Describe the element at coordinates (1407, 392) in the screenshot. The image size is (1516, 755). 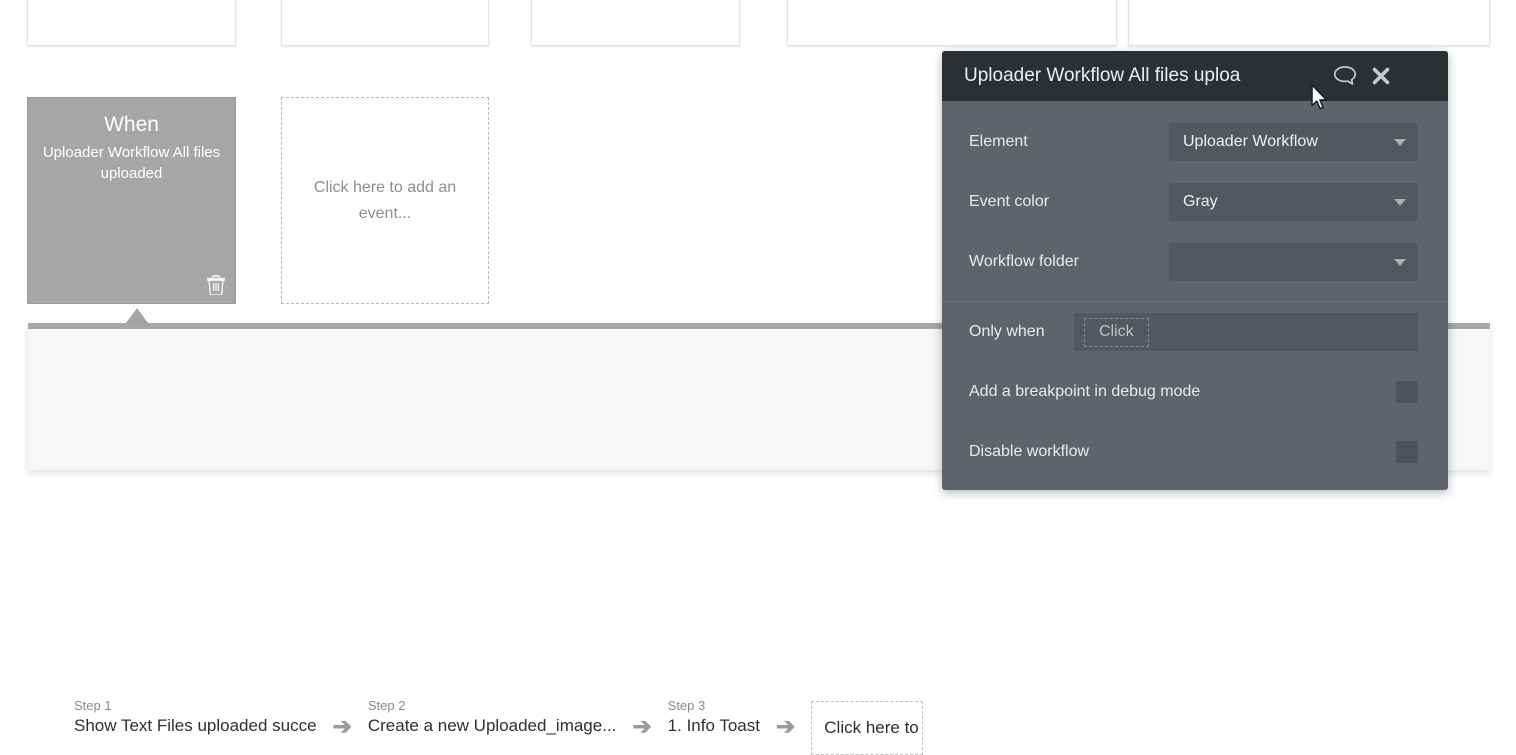
I see `breakpoint-checkbox` at that location.